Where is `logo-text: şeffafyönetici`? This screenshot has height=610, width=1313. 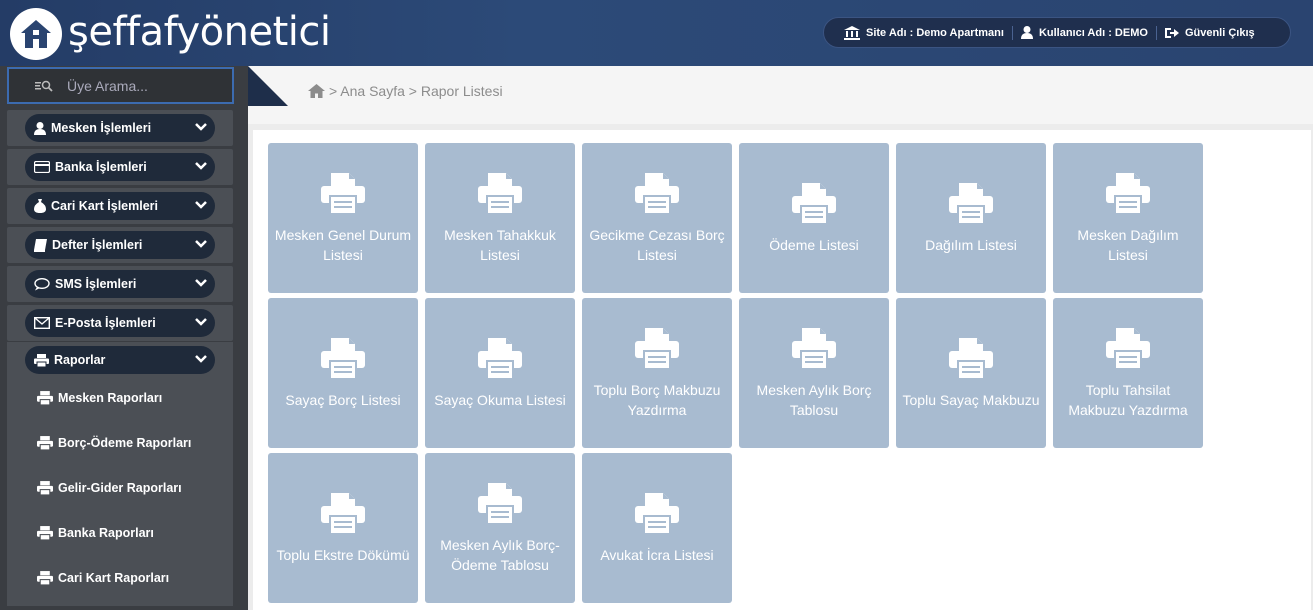 logo-text: şeffafyönetici is located at coordinates (199, 32).